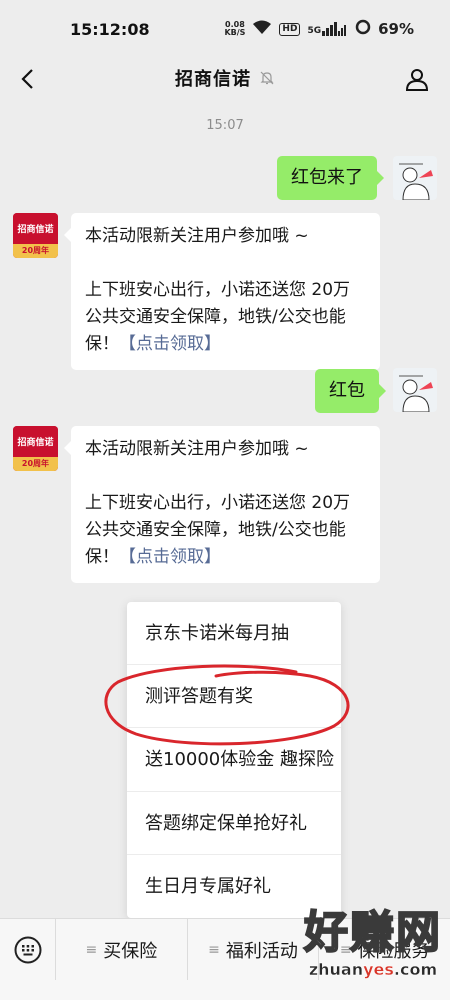 The width and height of the screenshot is (450, 1000). I want to click on net-speed-unit: KB/S, so click(235, 32).